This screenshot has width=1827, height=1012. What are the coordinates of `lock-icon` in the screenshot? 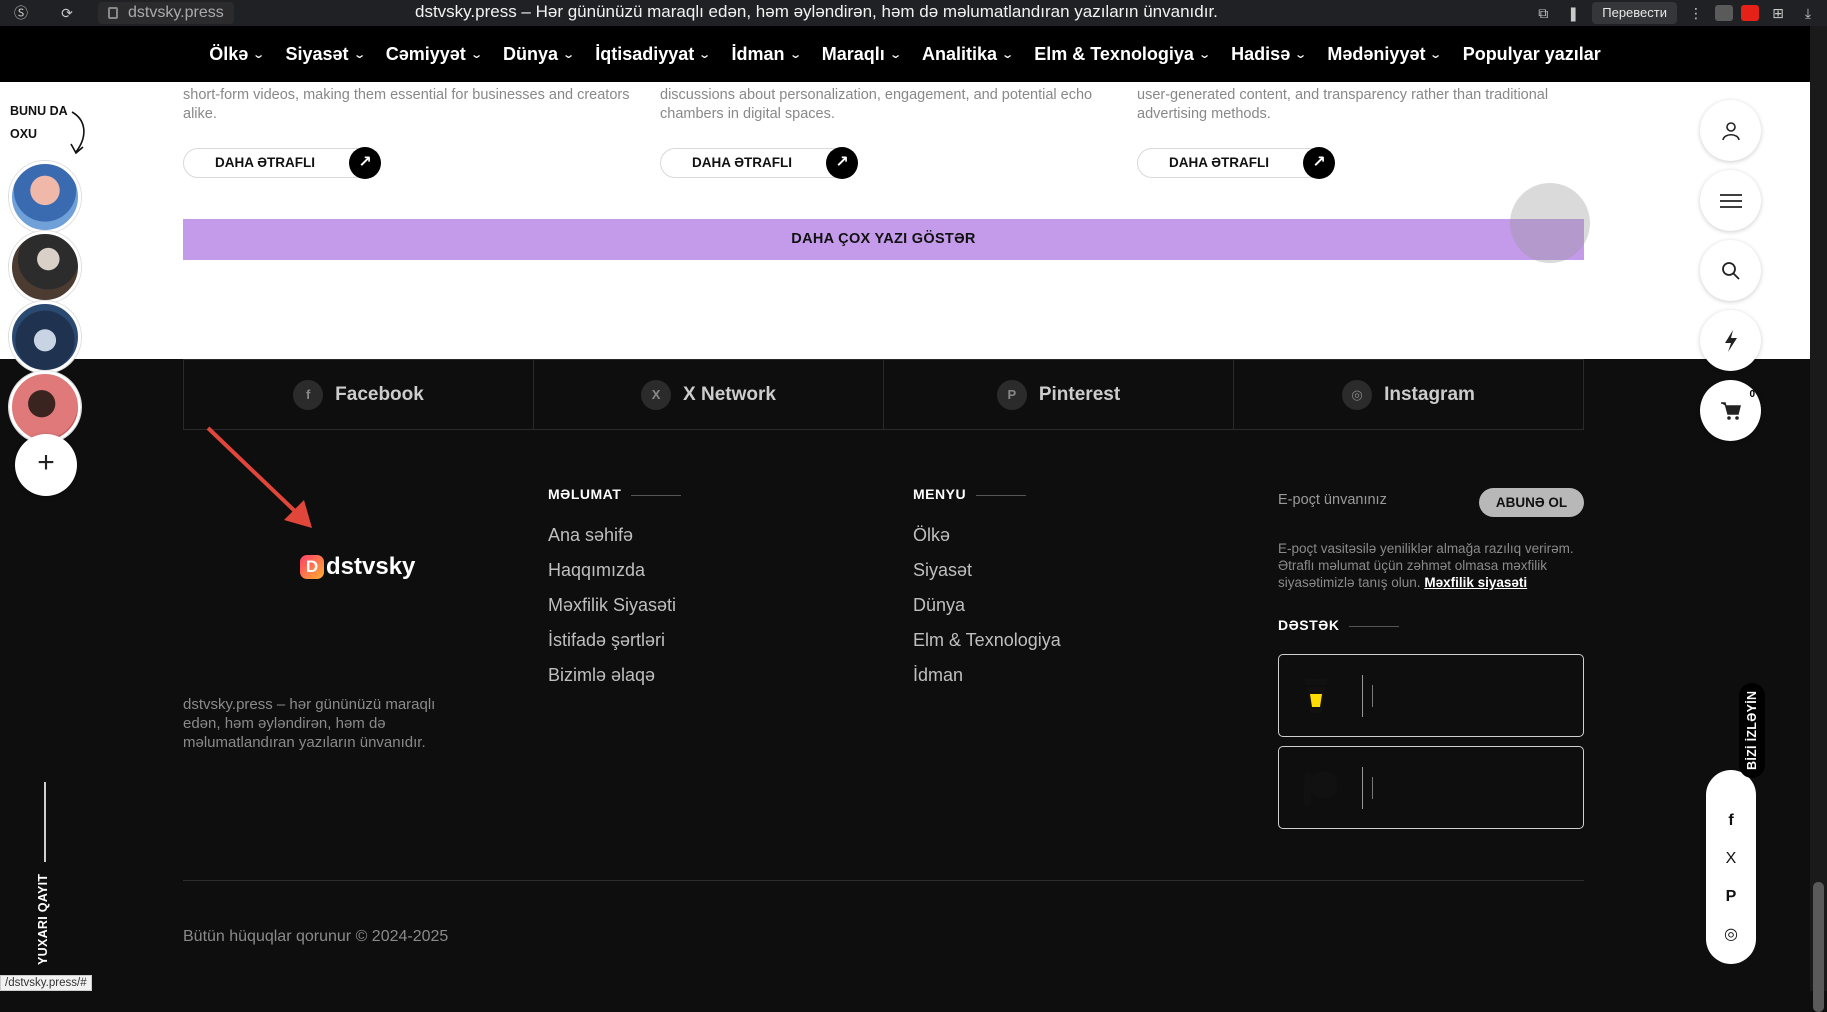 It's located at (113, 13).